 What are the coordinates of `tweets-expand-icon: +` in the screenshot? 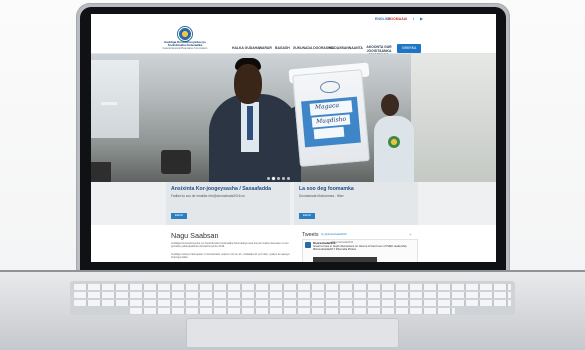 It's located at (410, 234).